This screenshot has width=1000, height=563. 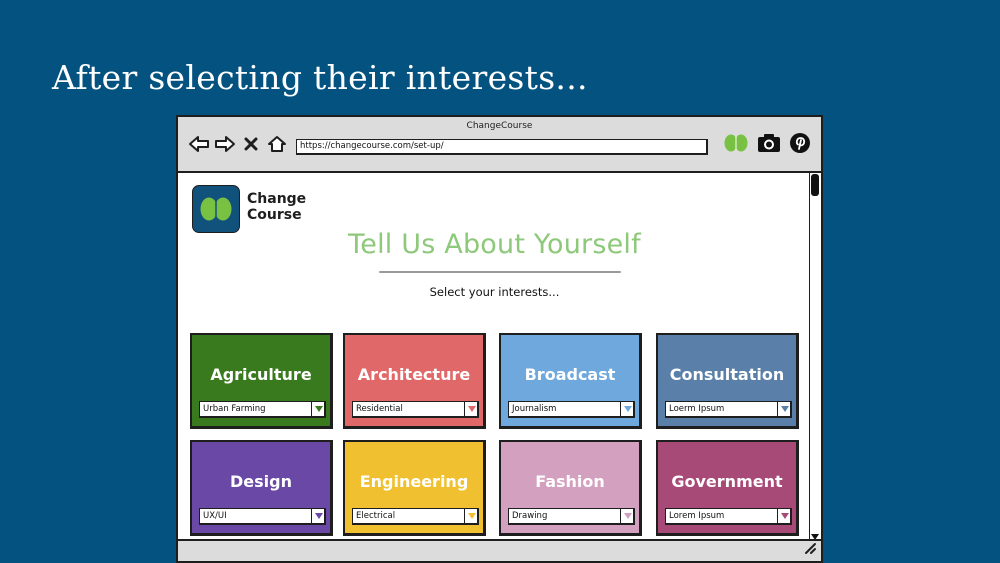 I want to click on close-icon, so click(x=251, y=144).